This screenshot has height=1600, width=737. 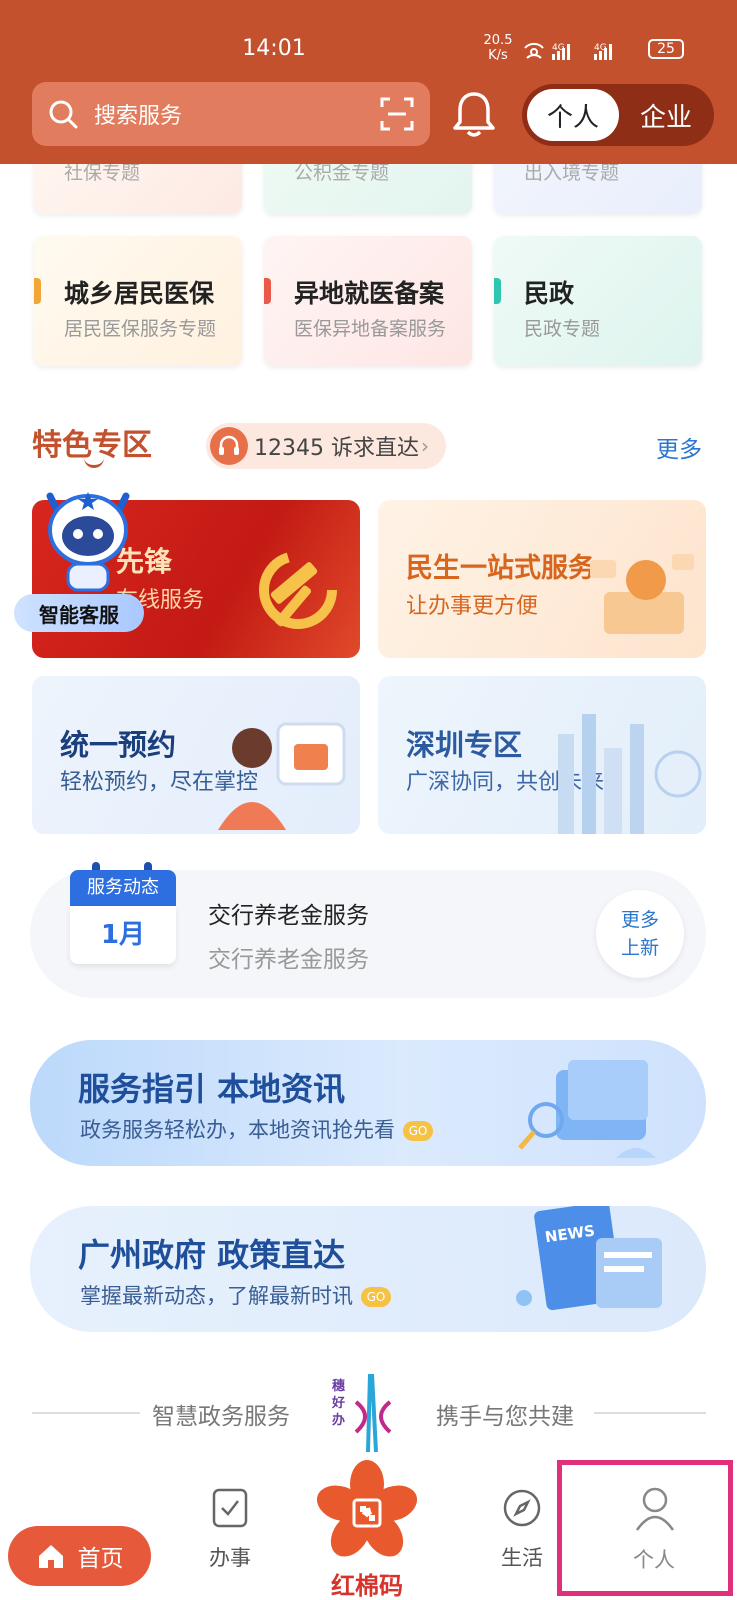 I want to click on service-illustration-icon, so click(x=642, y=594).